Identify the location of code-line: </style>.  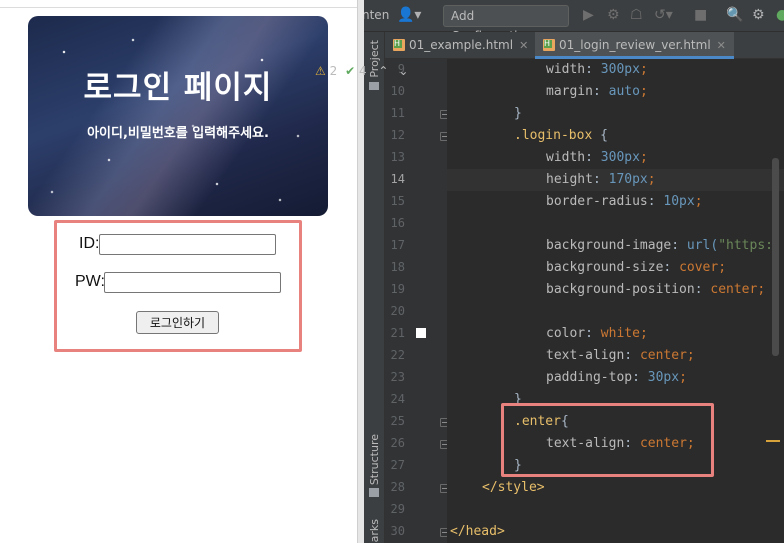
(513, 487).